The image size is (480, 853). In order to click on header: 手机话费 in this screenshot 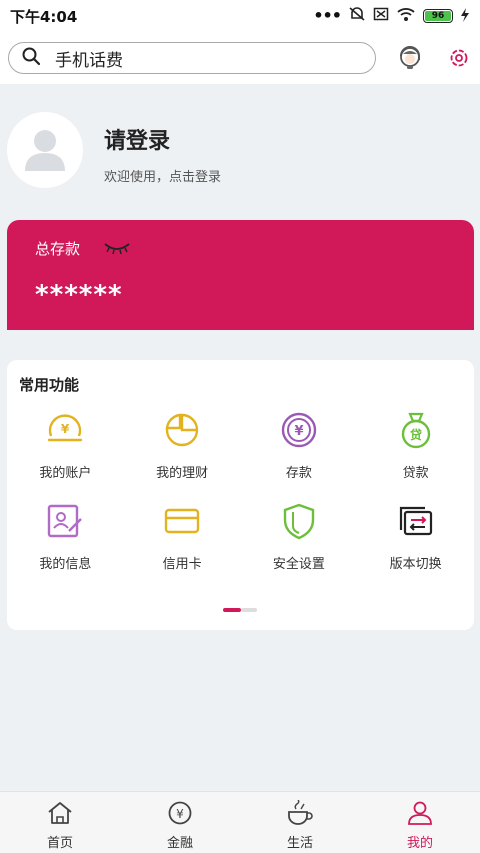, I will do `click(240, 58)`.